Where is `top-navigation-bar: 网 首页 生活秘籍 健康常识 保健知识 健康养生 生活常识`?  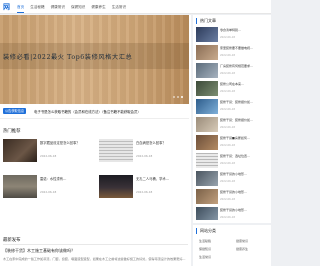
top-navigation-bar: 网 首页 生活秘籍 健康常识 保健知识 健康养生 生活常识 is located at coordinates (135, 7).